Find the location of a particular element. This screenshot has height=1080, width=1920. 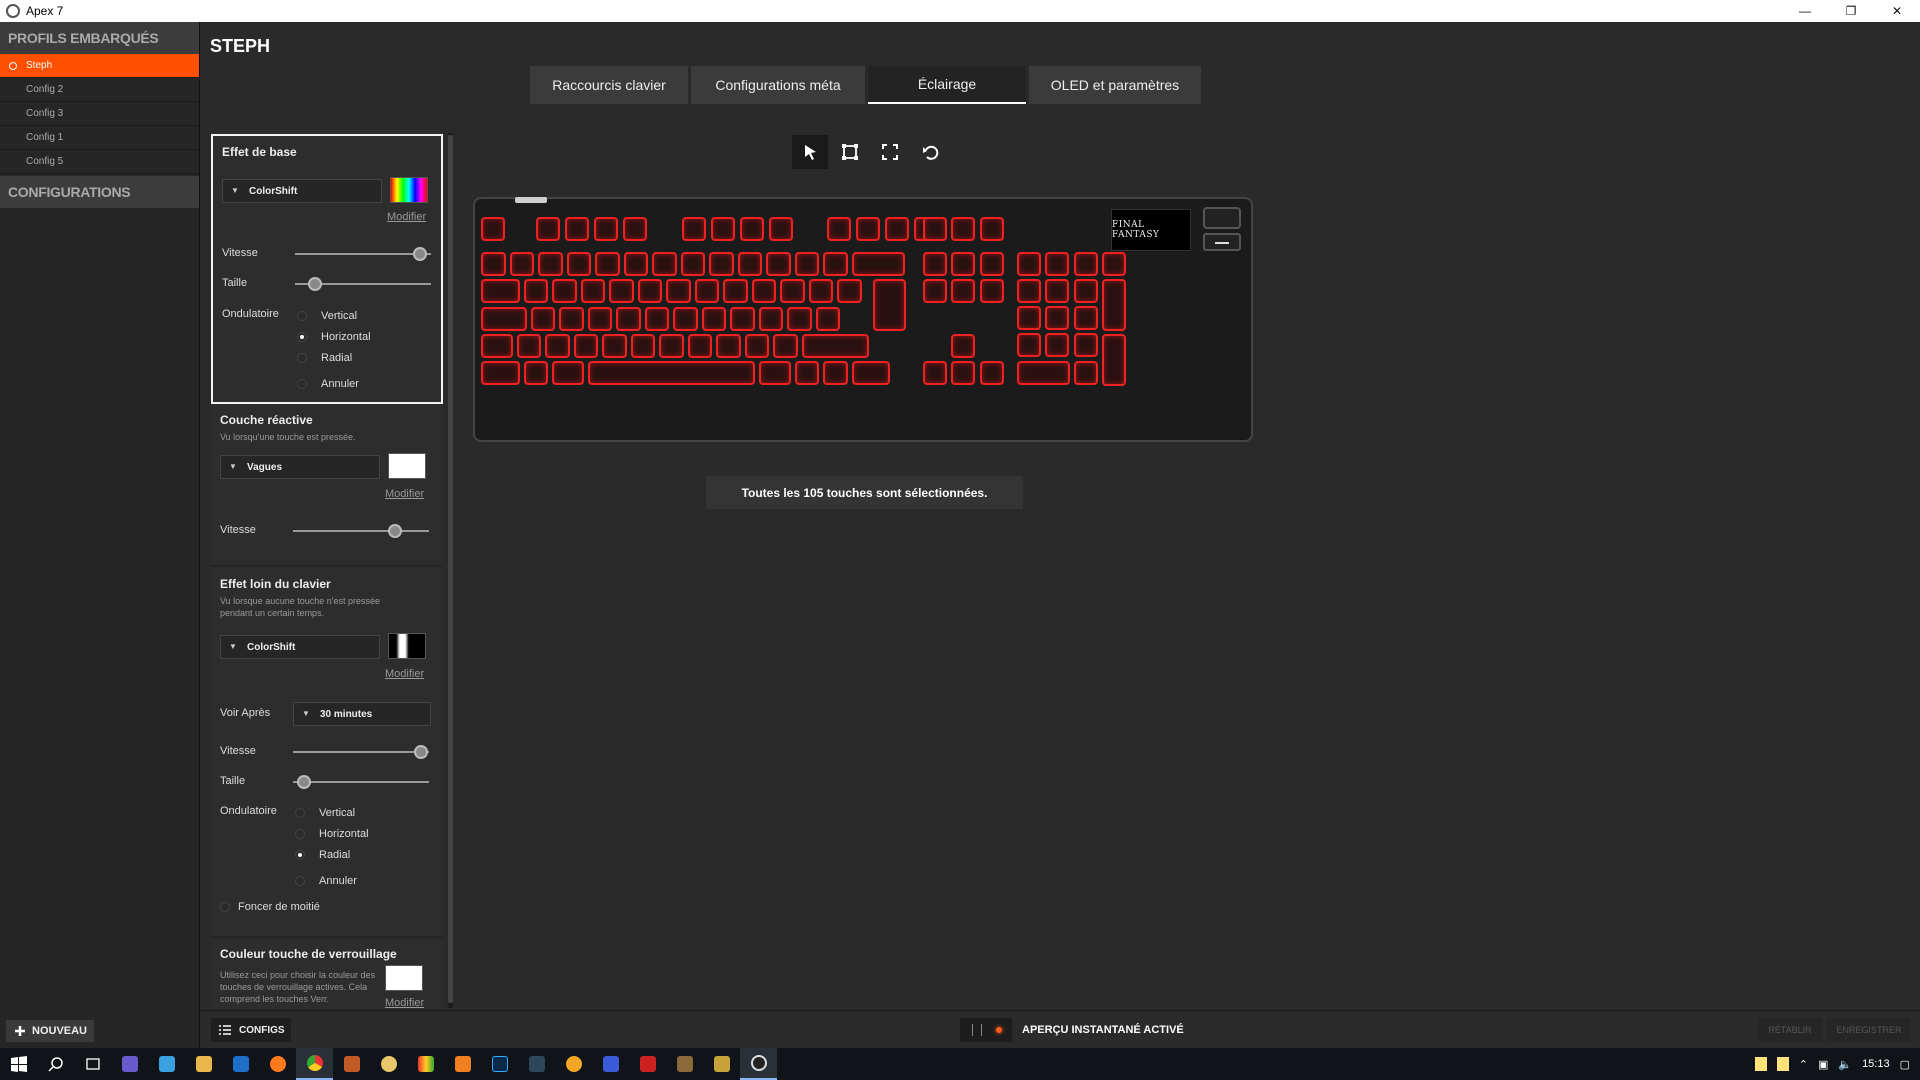

profile-item: Config 5 is located at coordinates (99, 162).